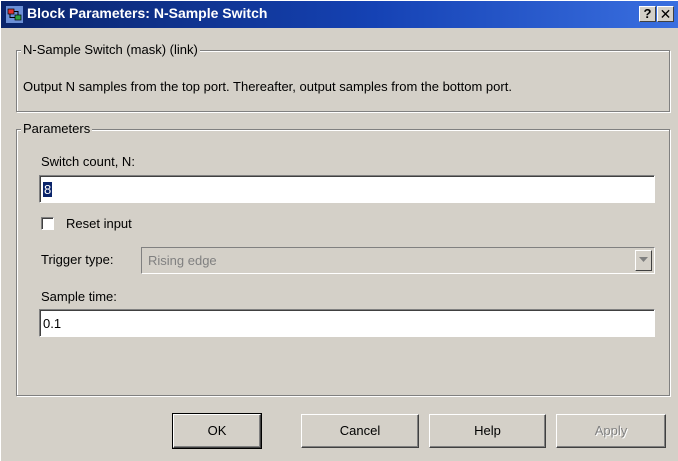  Describe the element at coordinates (347, 189) in the screenshot. I see `switch-count-input: 8` at that location.